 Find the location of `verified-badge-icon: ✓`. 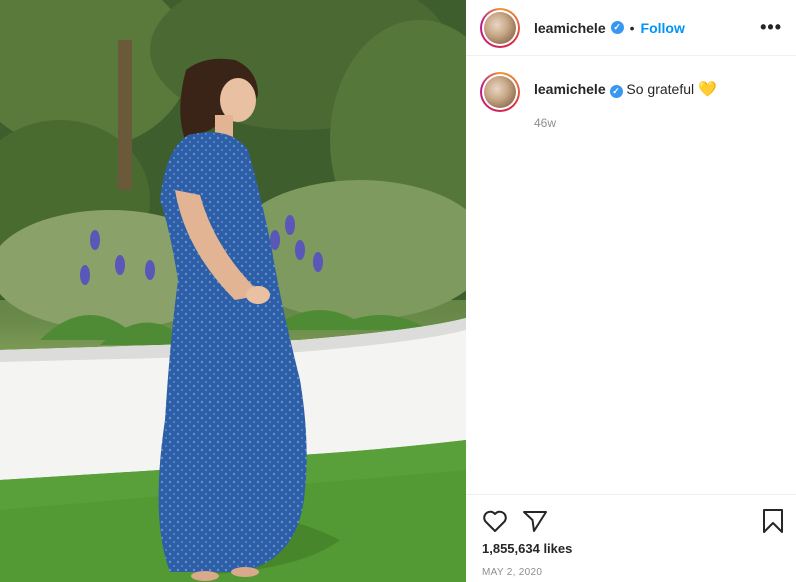

verified-badge-icon: ✓ is located at coordinates (617, 27).